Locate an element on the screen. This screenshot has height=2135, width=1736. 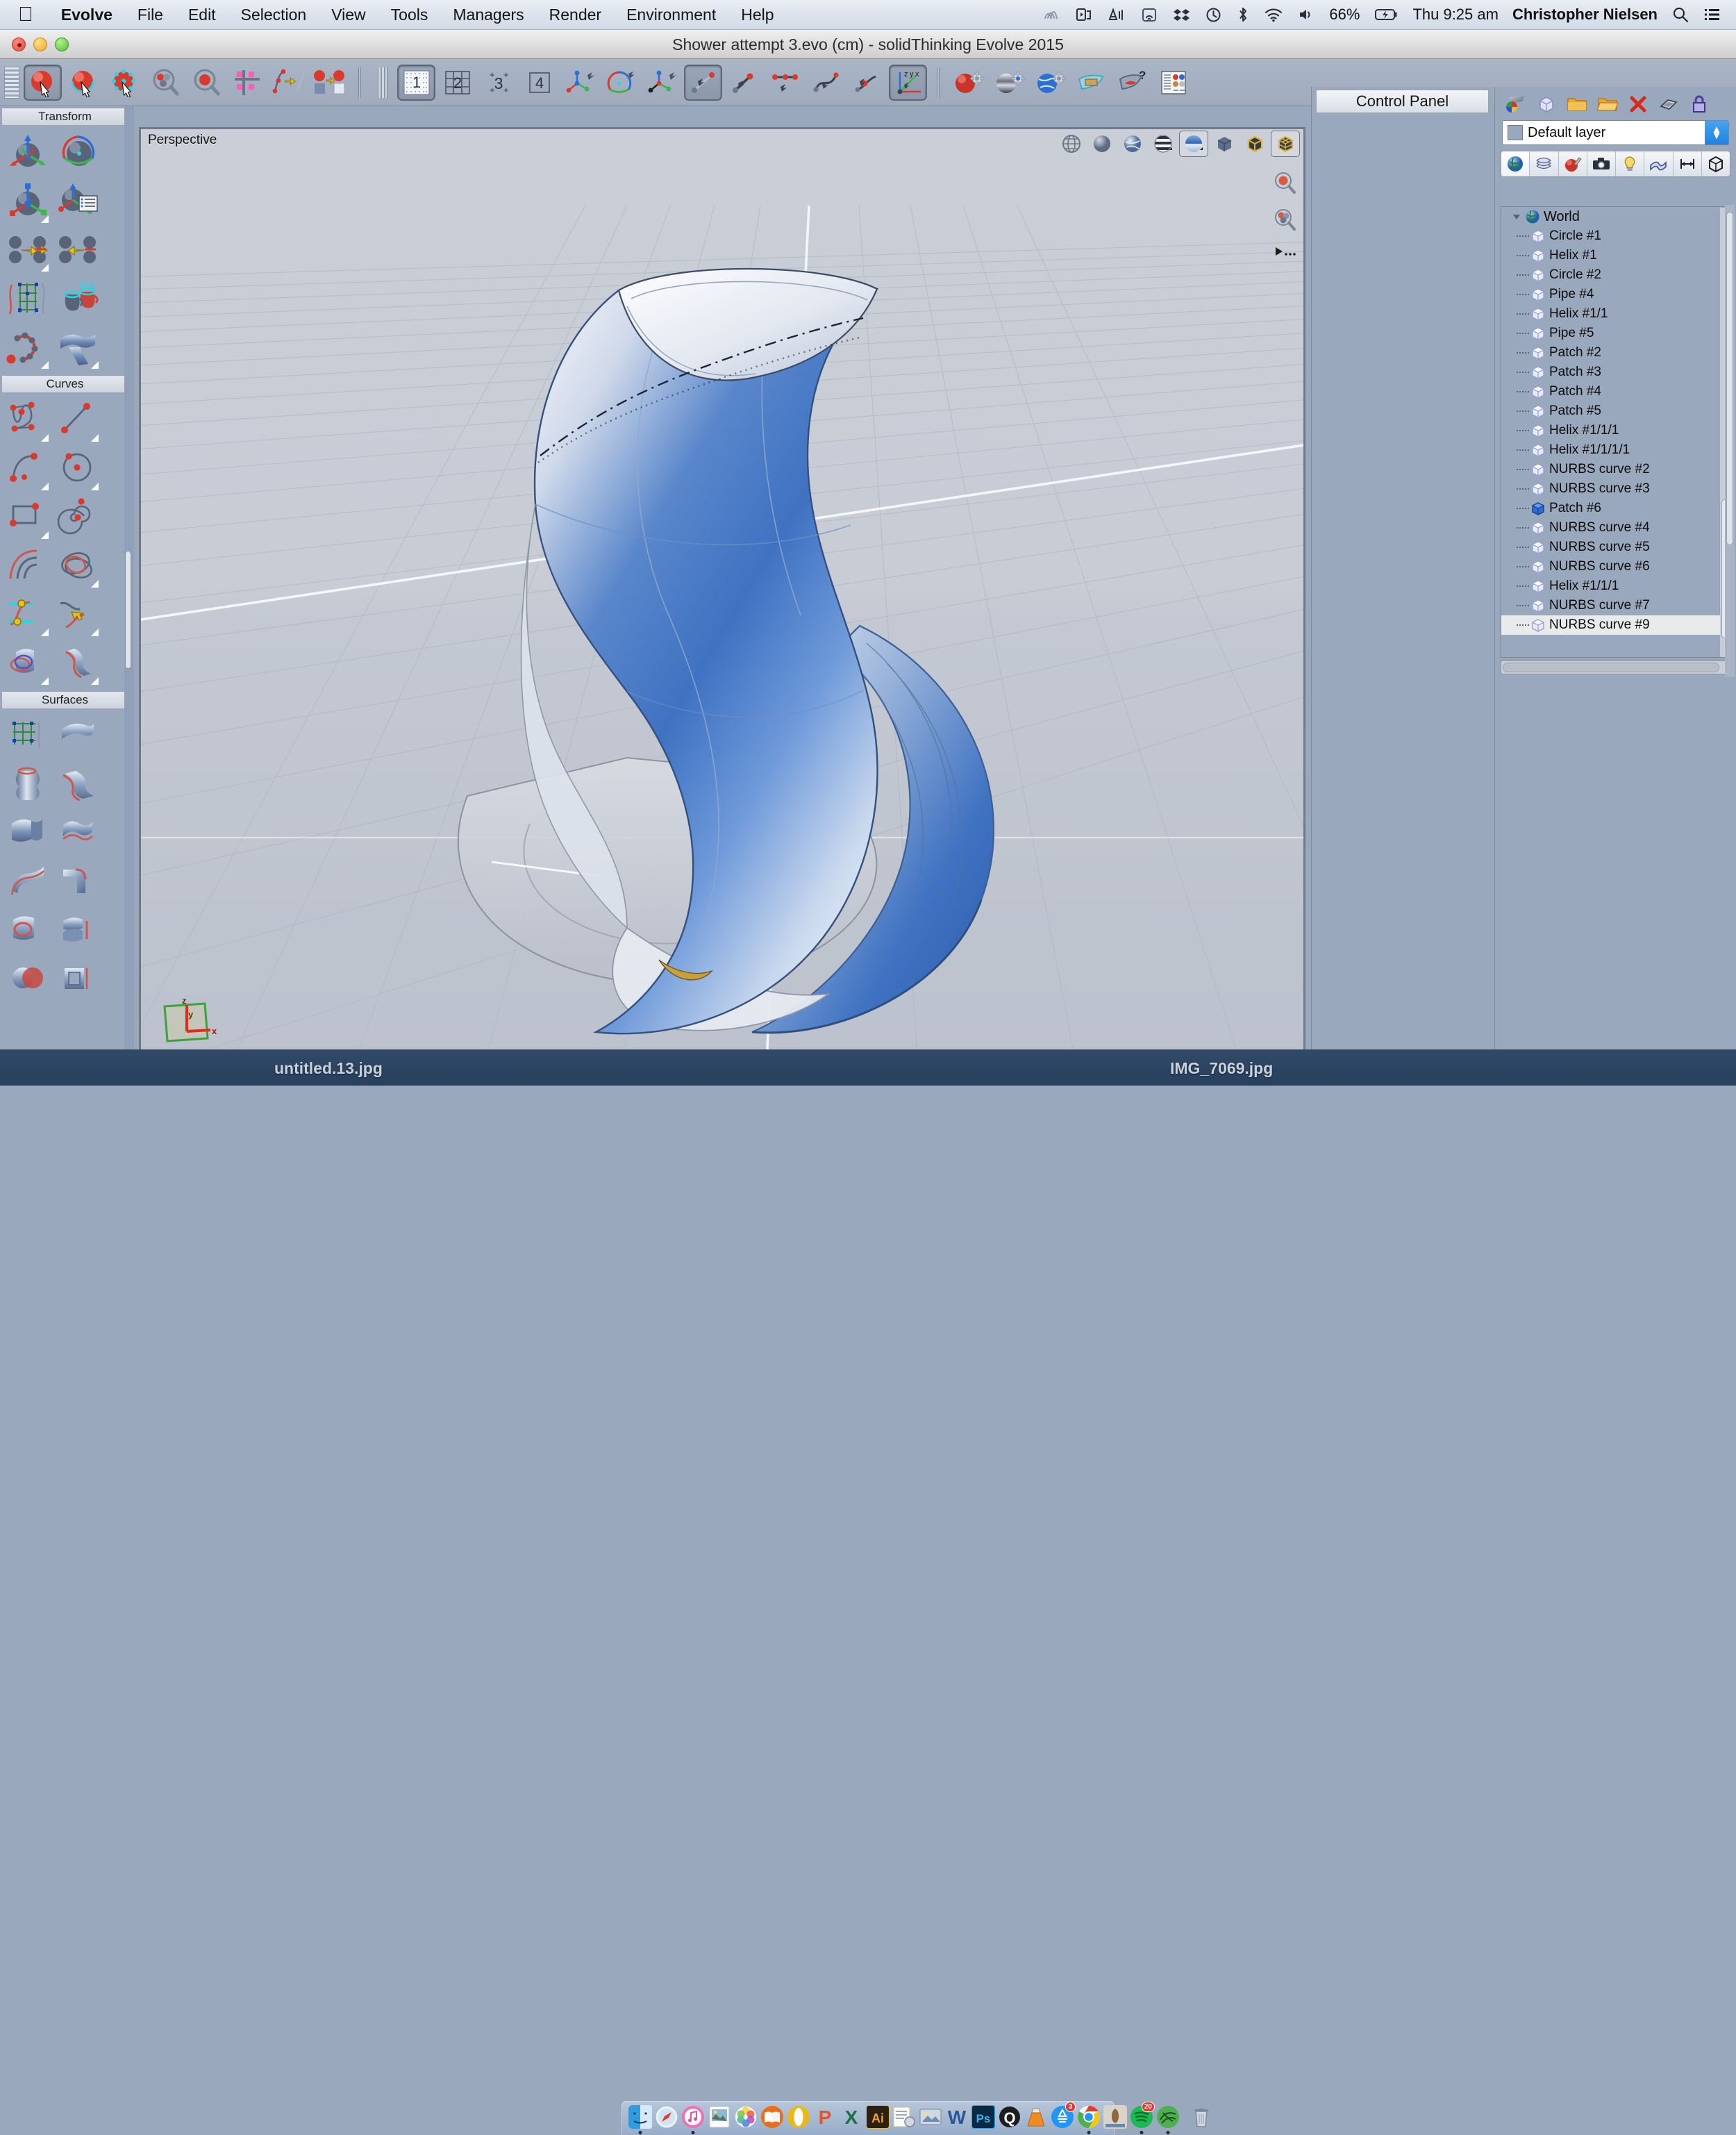
wifi-icon is located at coordinates (1273, 15).